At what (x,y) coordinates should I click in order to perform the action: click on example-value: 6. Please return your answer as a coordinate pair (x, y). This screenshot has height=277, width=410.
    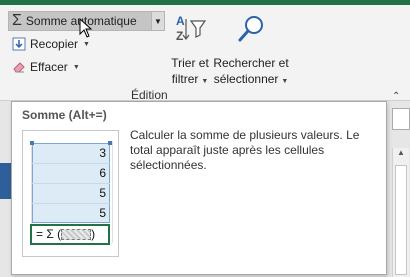
    Looking at the image, I should click on (102, 173).